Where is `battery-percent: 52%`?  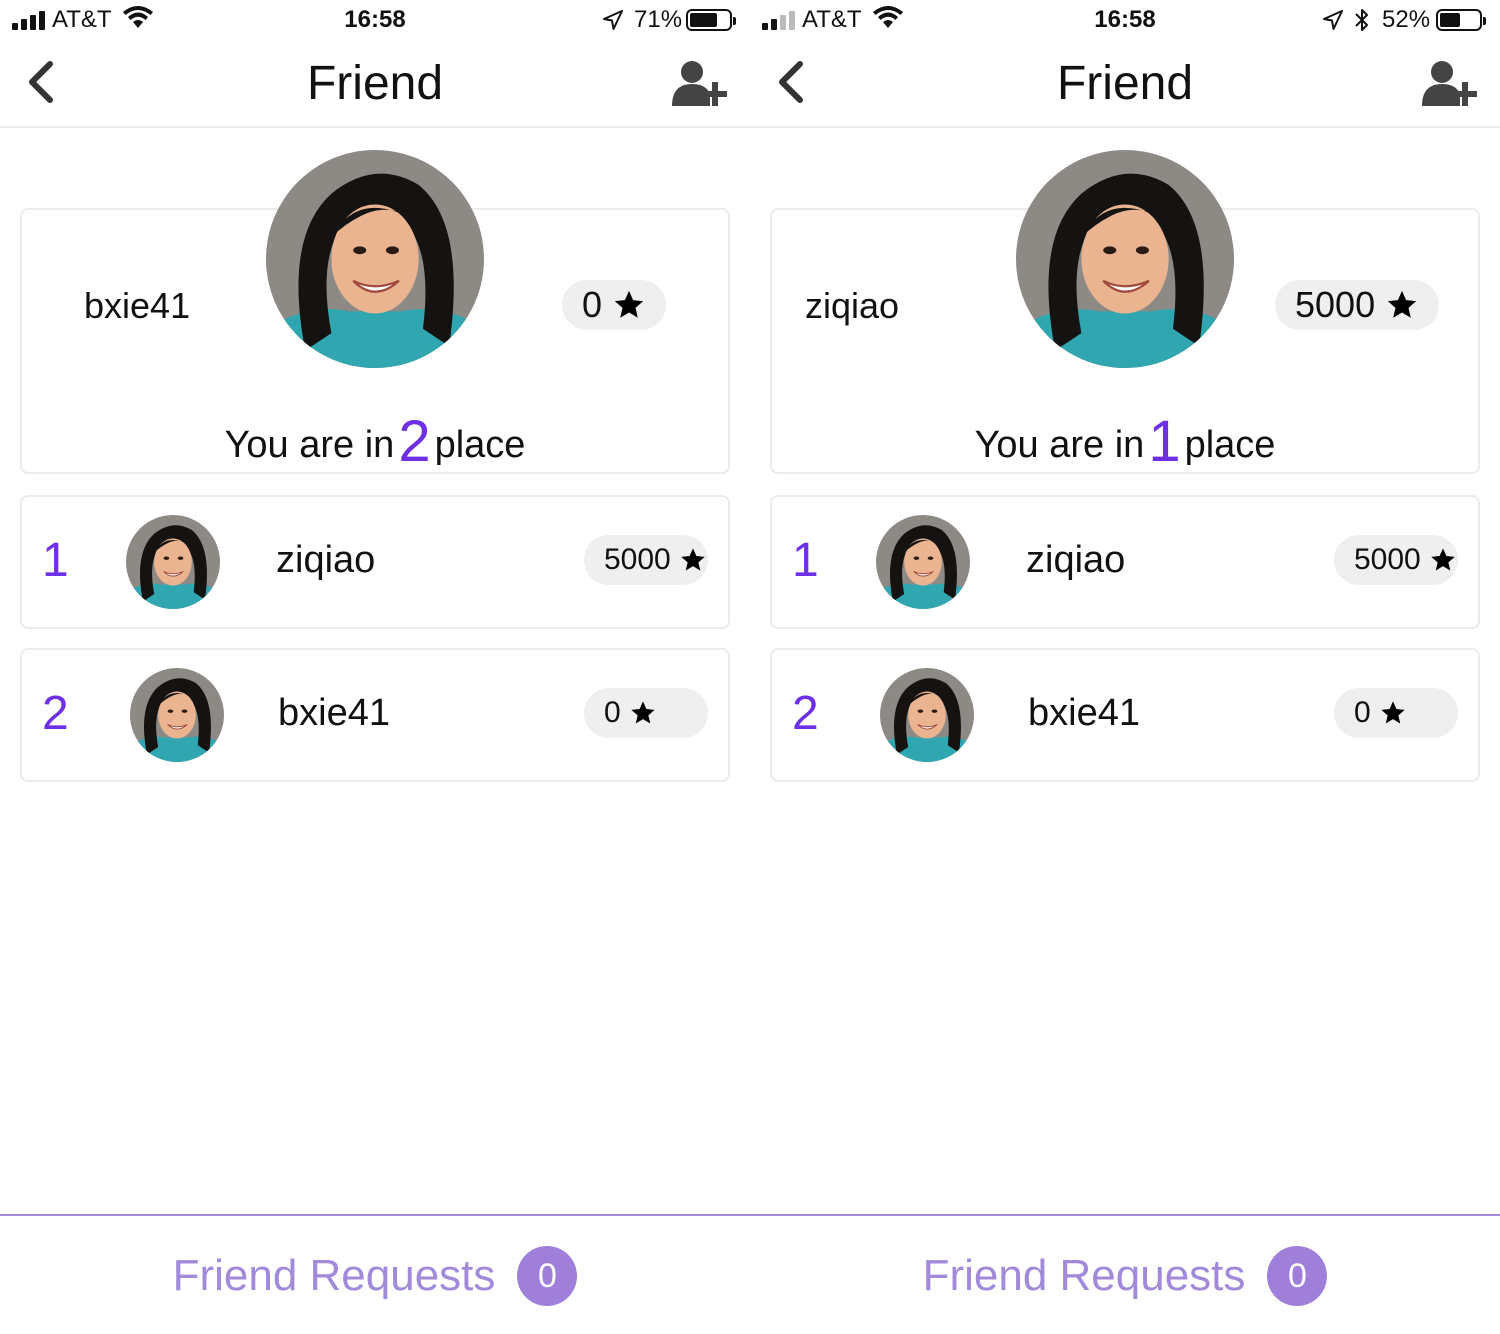 battery-percent: 52% is located at coordinates (1406, 19).